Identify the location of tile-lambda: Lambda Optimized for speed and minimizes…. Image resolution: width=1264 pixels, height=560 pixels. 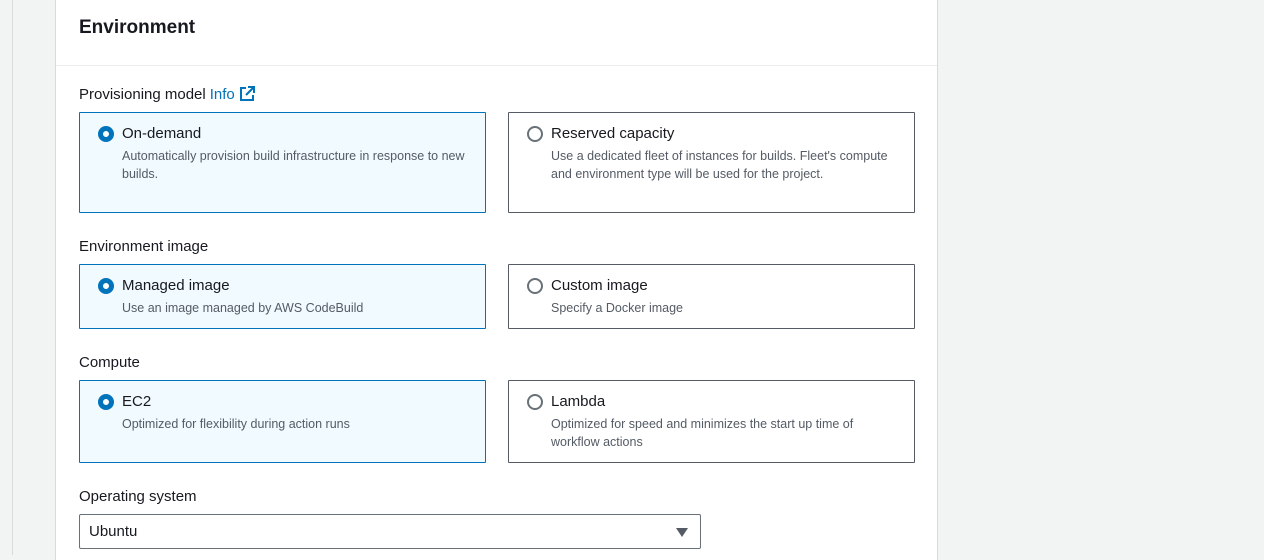
(711, 421).